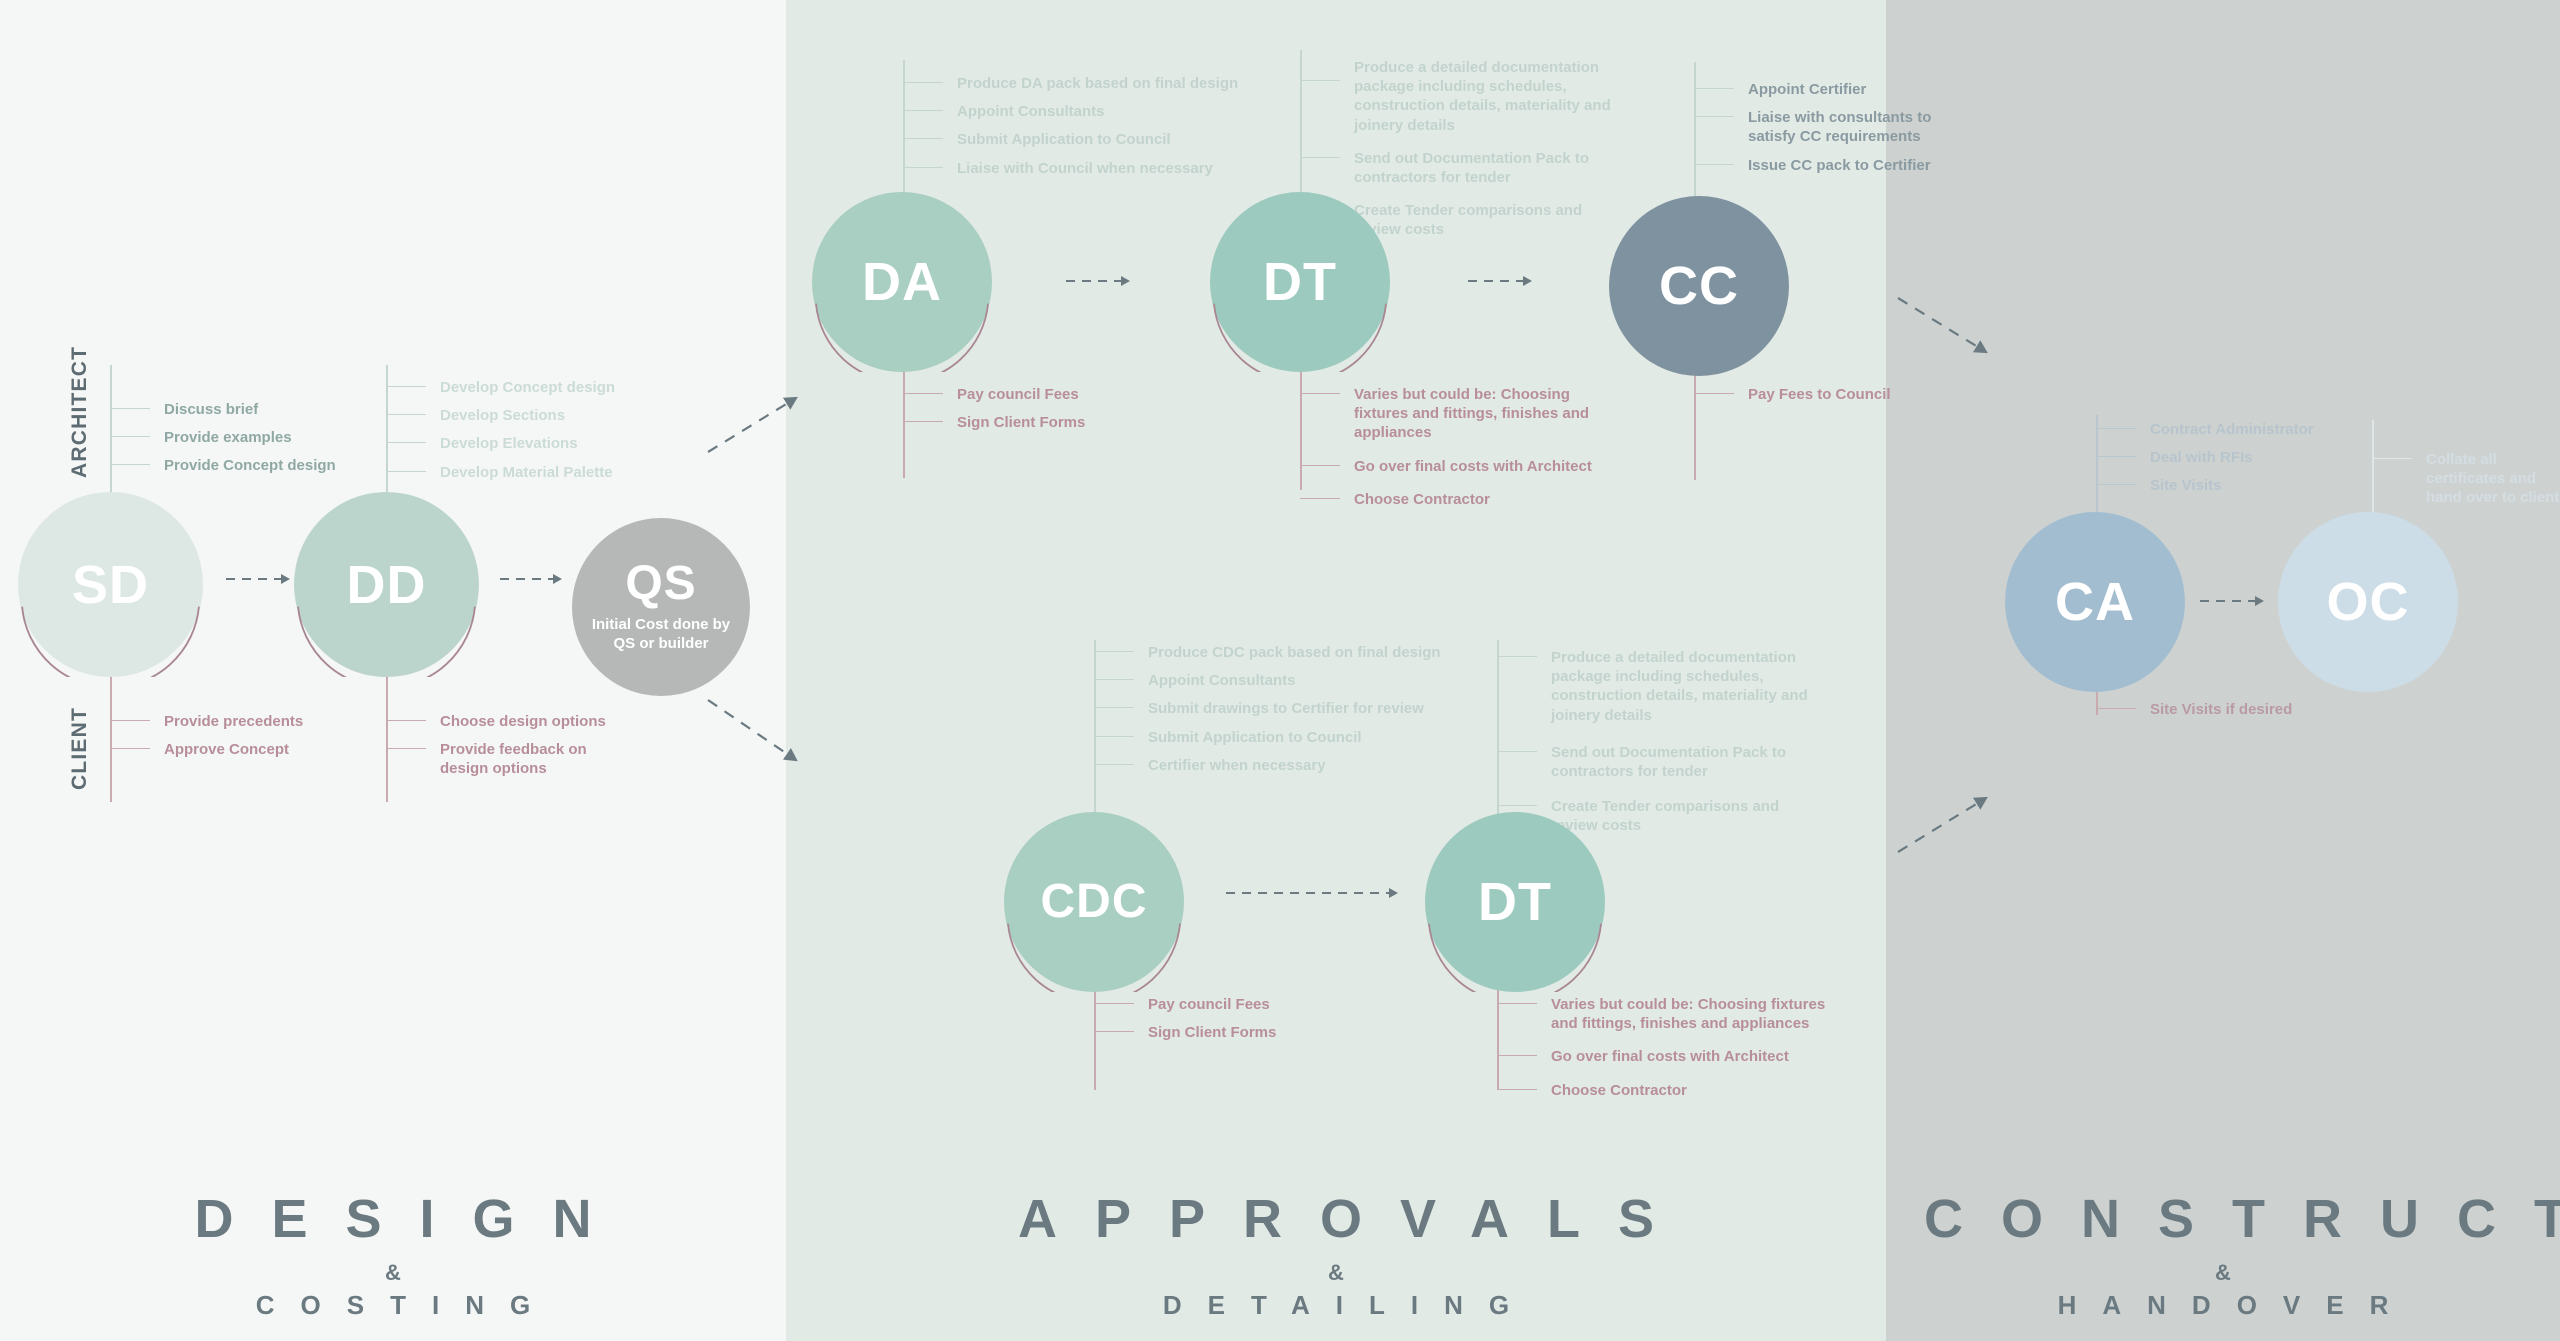 The height and width of the screenshot is (1341, 2560). I want to click on task-label: Provide Concept design, so click(250, 466).